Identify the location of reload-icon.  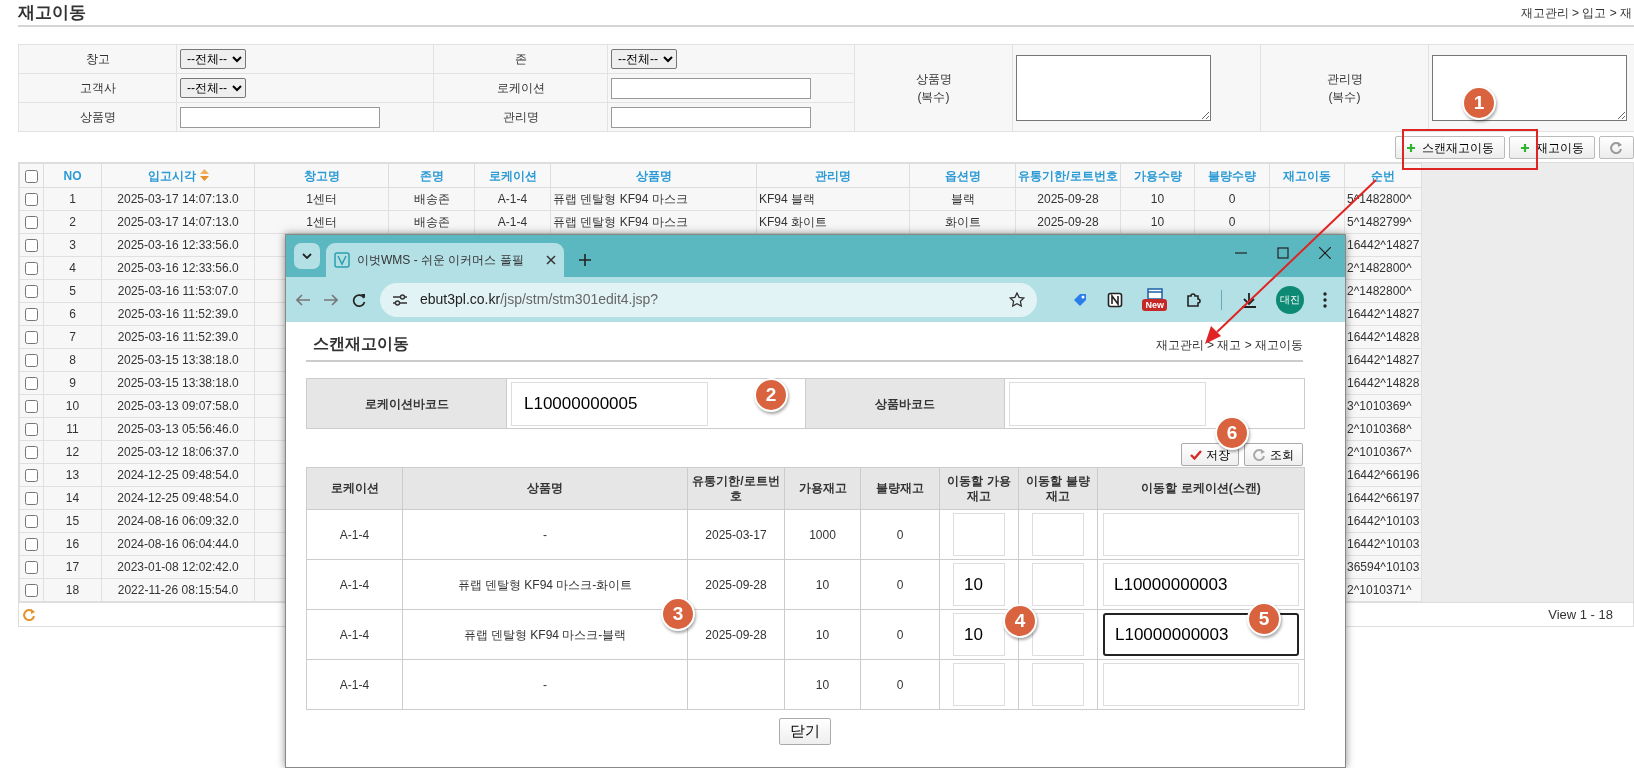
(359, 299).